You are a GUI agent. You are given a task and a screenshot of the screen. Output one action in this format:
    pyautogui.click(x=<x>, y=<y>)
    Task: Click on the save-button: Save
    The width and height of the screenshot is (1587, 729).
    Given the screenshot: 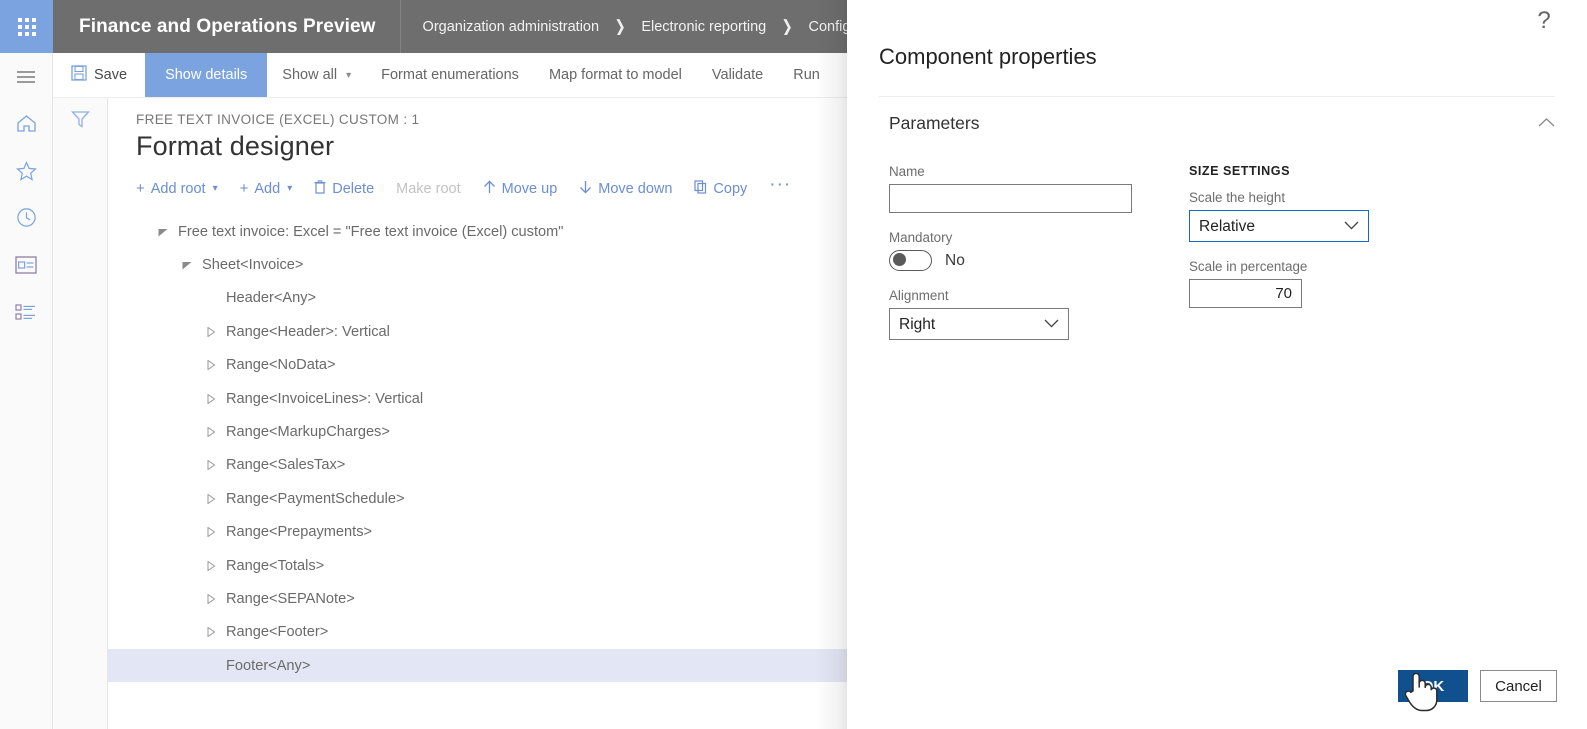 What is the action you would take?
    pyautogui.click(x=99, y=75)
    